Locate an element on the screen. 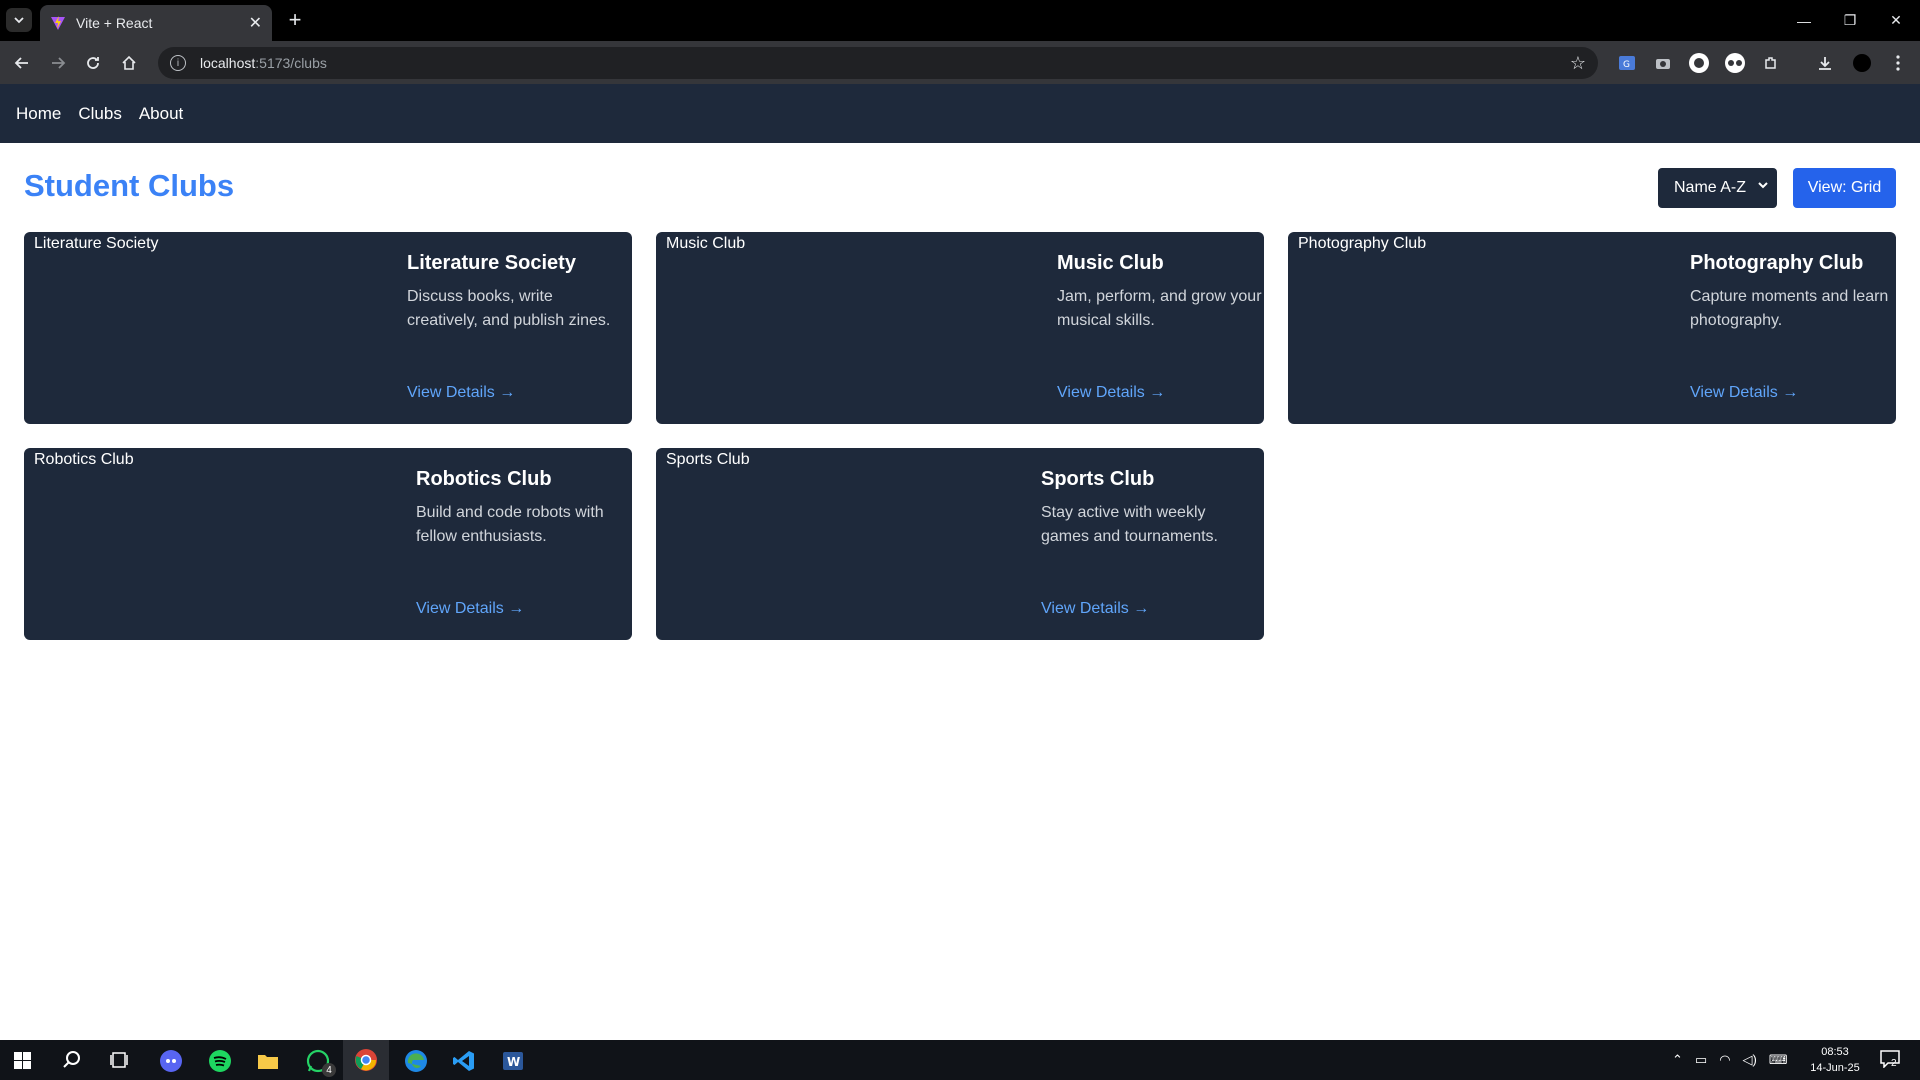 This screenshot has height=1080, width=1920. svg-text: G is located at coordinates (1626, 65).